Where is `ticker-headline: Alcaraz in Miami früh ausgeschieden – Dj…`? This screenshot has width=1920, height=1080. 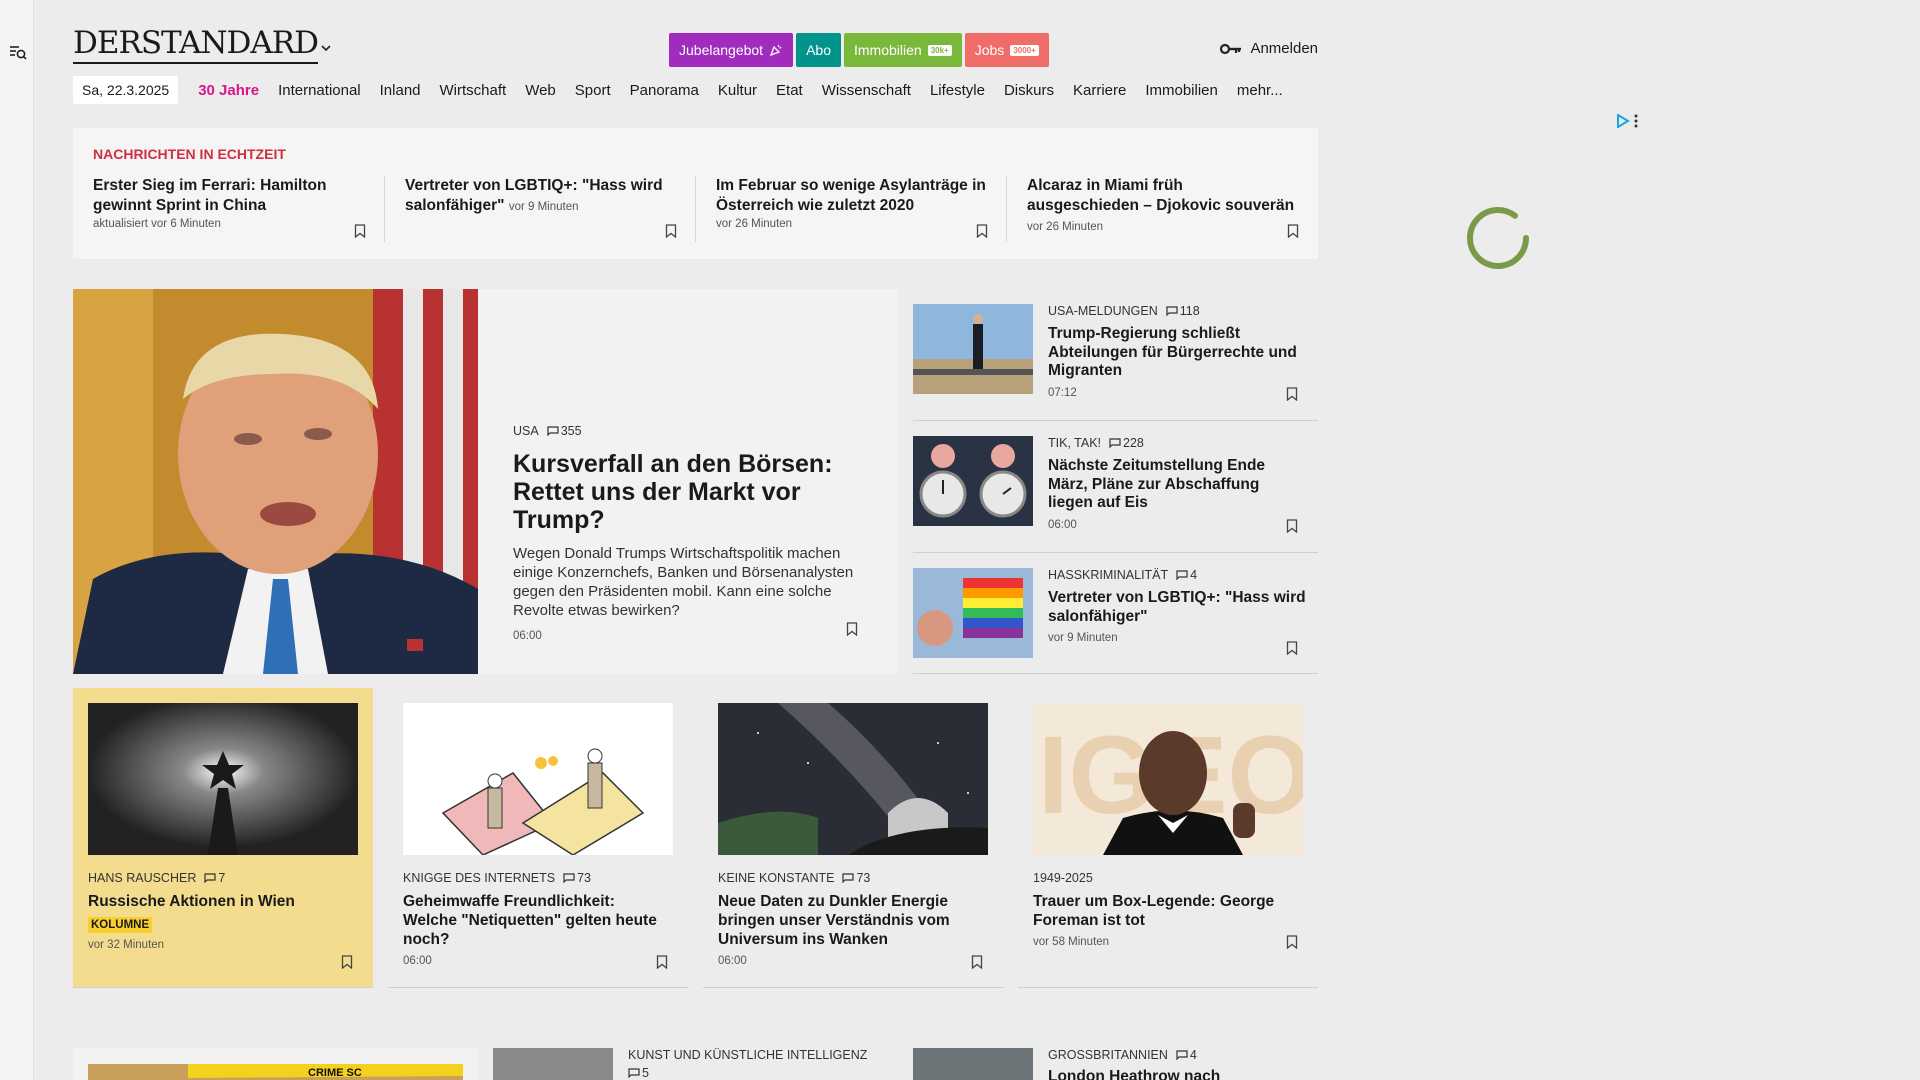 ticker-headline: Alcaraz in Miami früh ausgeschieden – Dj… is located at coordinates (1162, 206).